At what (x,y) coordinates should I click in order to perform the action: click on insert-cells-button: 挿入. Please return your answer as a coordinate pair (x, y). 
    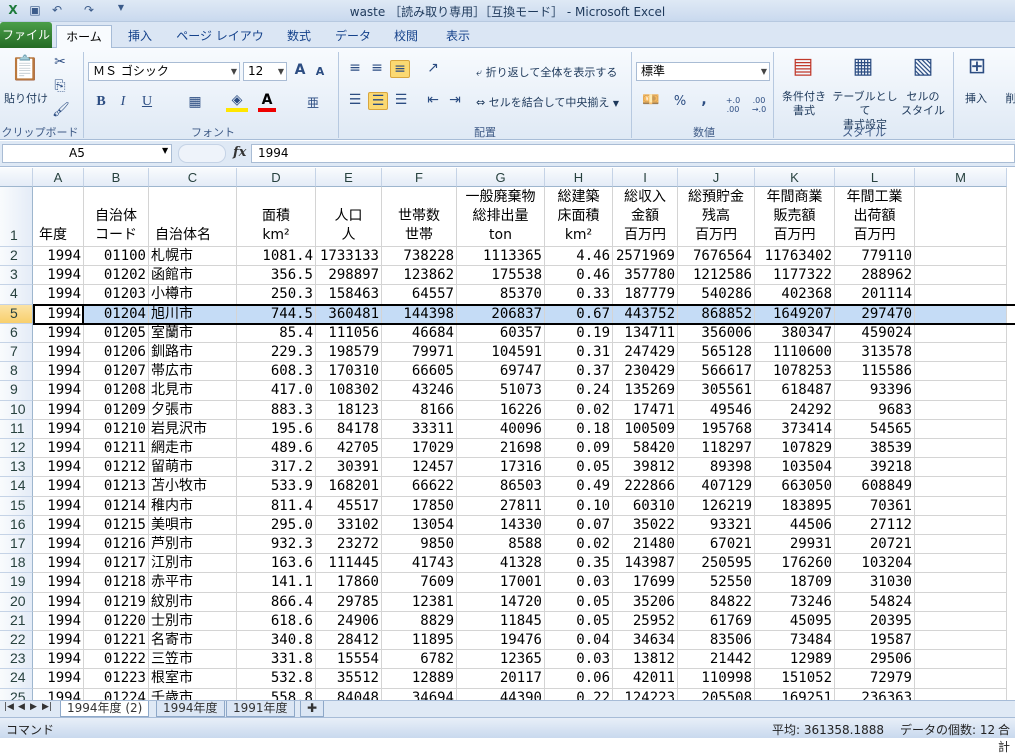
    Looking at the image, I should click on (976, 98).